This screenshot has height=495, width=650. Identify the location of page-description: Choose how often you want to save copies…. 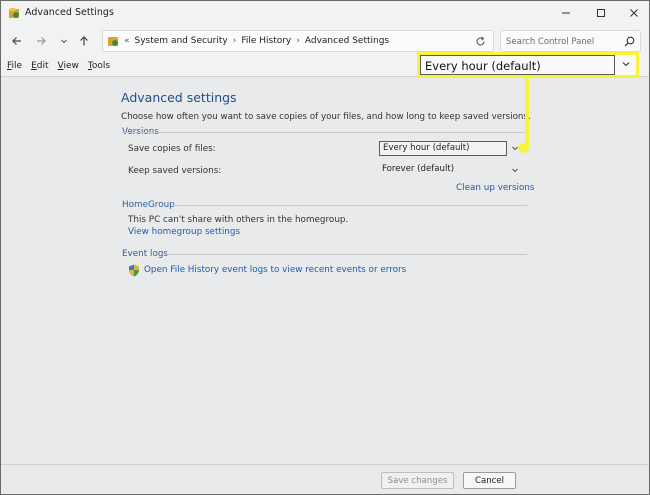
(326, 117).